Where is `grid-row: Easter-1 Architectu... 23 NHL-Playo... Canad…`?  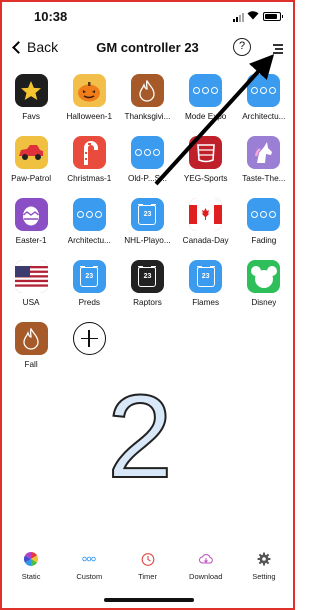
grid-row: Easter-1 Architectu... 23 NHL-Playo... Canad… is located at coordinates (147, 229).